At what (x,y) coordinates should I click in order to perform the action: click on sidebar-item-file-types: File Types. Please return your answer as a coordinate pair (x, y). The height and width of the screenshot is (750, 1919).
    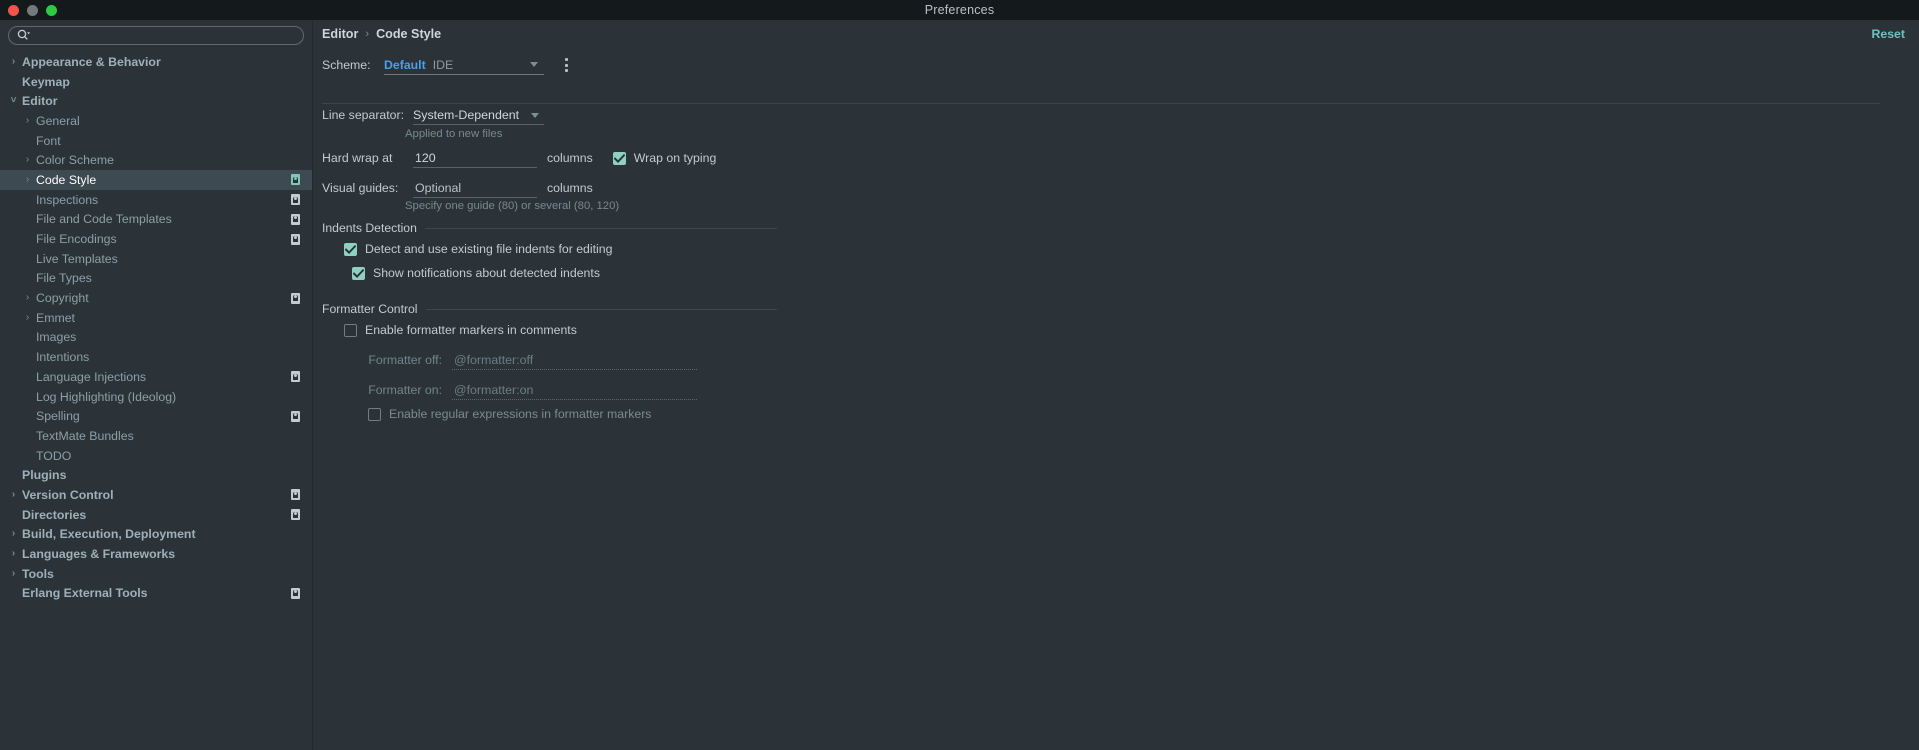
    Looking at the image, I should click on (156, 279).